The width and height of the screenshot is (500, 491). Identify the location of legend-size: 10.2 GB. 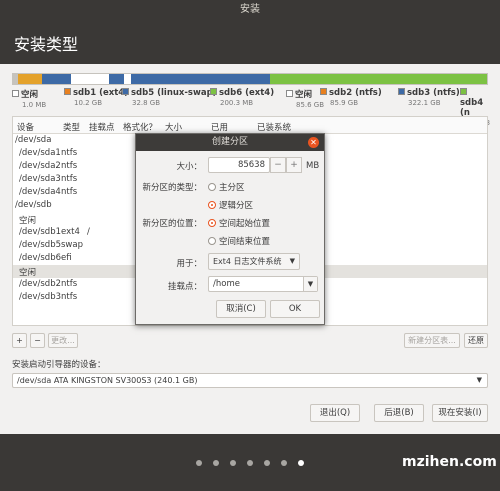
(88, 103).